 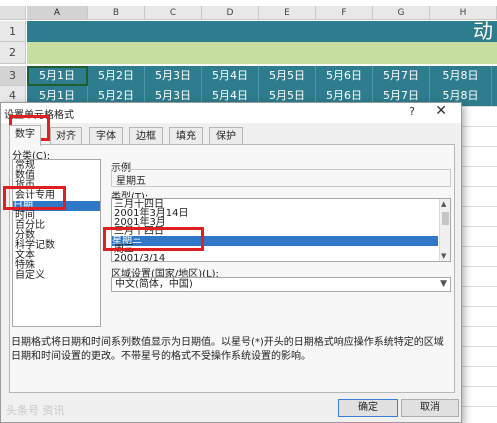 What do you see at coordinates (116, 13) in the screenshot?
I see `column-header-b: B` at bounding box center [116, 13].